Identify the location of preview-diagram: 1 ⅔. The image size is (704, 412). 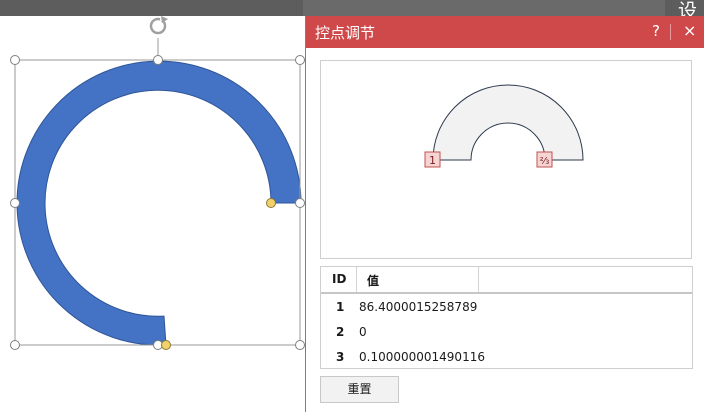
(504, 126).